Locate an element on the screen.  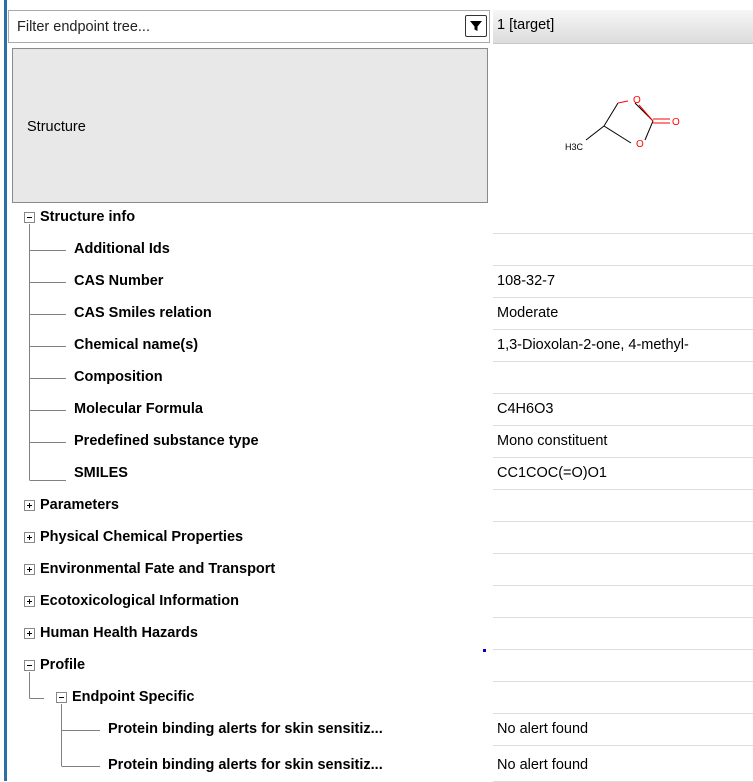
tree-row-ecotoxicological-information: Ecotoxicological Information is located at coordinates (380, 602).